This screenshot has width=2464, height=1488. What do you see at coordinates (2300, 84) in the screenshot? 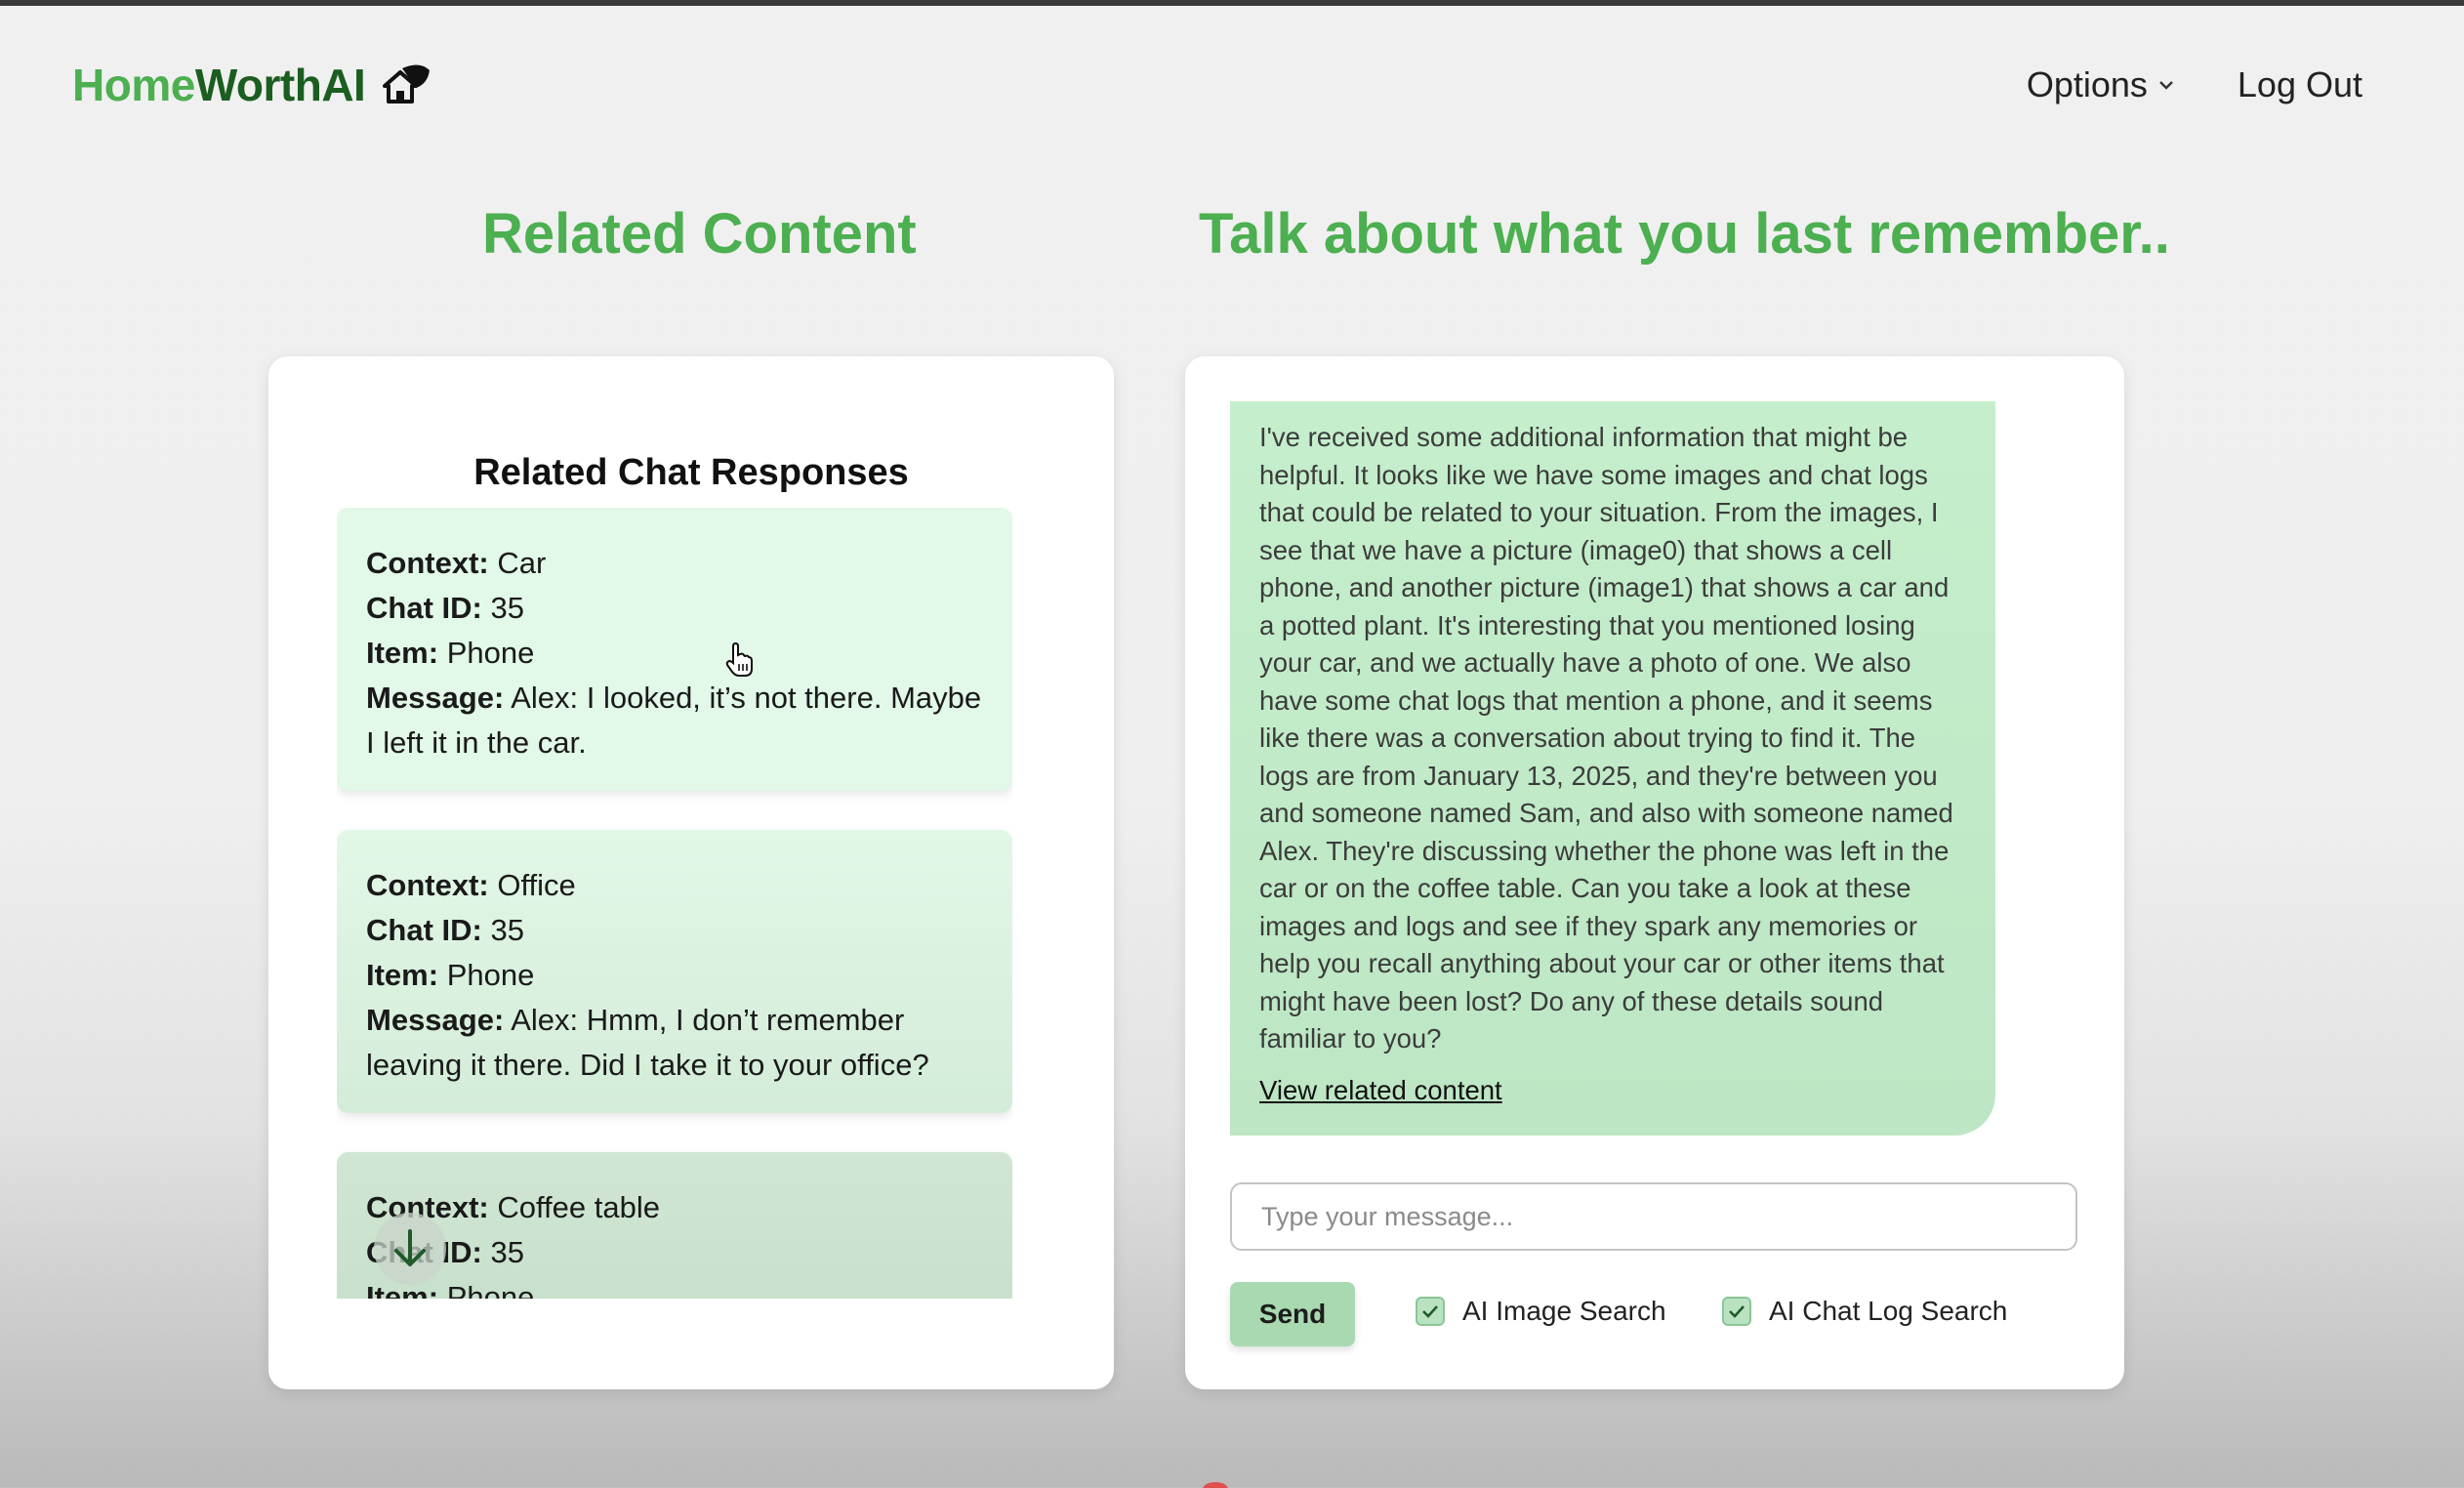
I see `logout-link: Log Out` at bounding box center [2300, 84].